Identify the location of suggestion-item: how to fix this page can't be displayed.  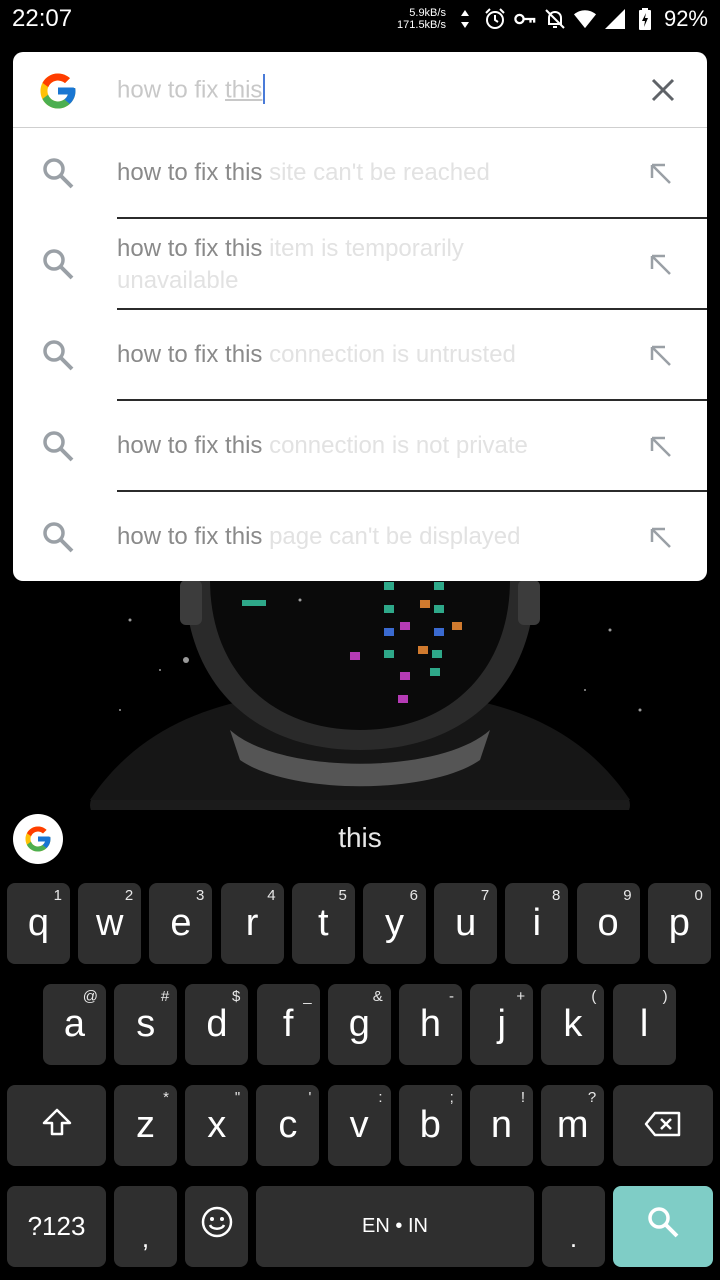
(360, 536).